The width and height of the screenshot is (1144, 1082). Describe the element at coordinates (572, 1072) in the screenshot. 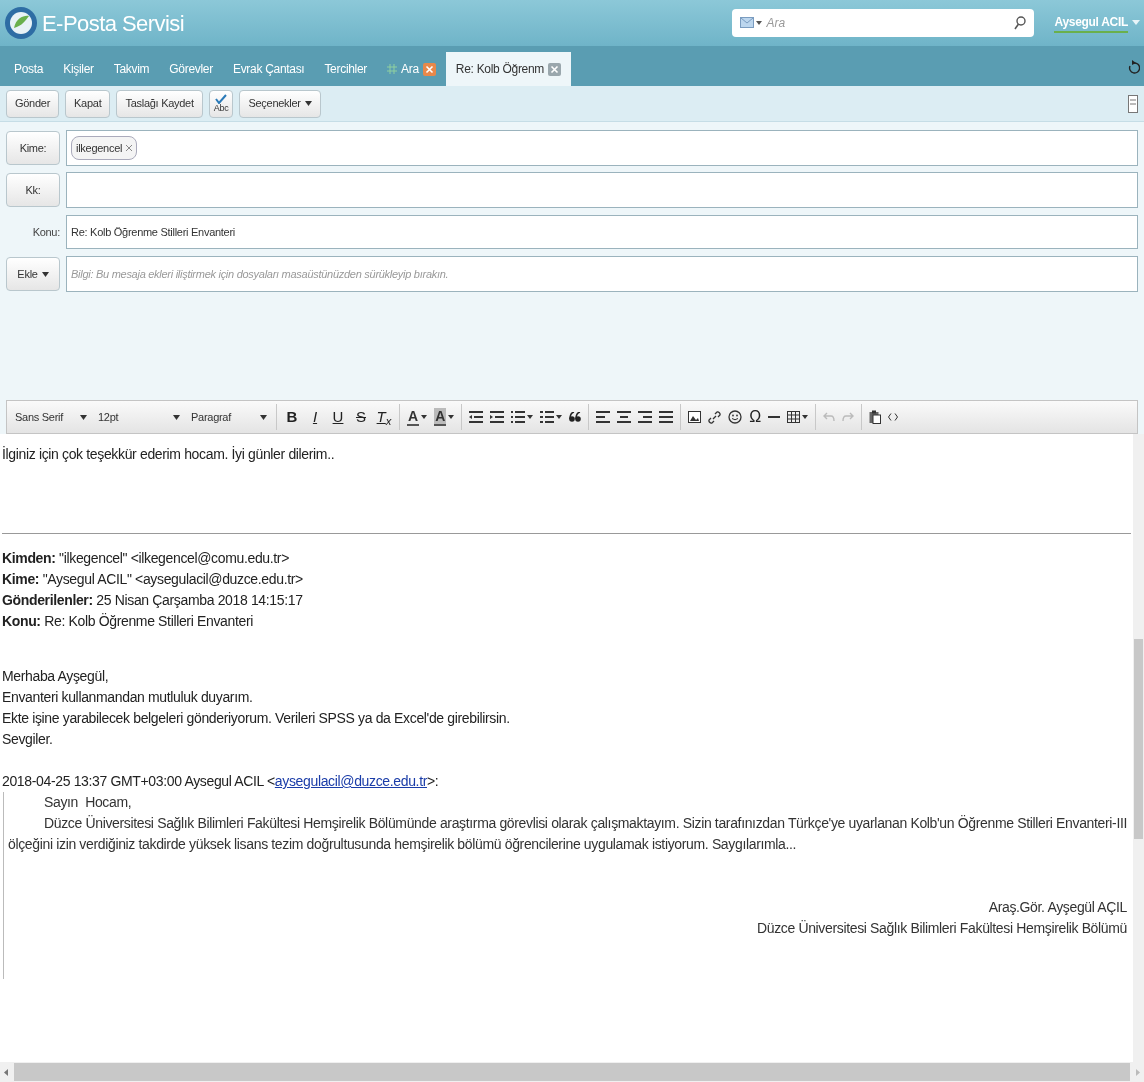

I see `horizontal-scrollbar` at that location.